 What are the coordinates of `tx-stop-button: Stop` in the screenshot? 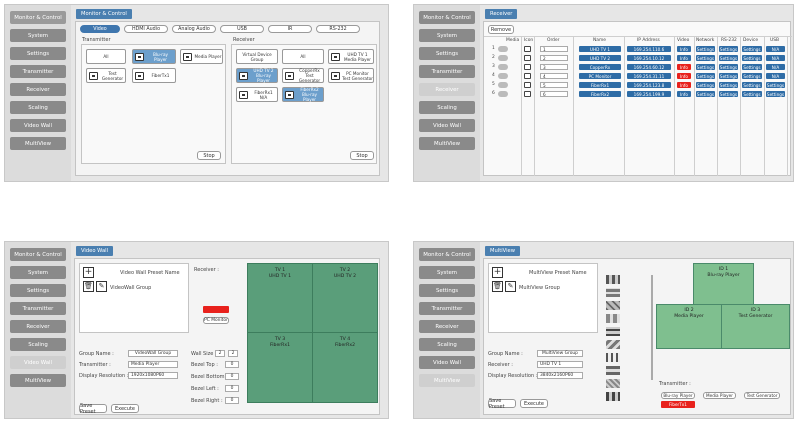 It's located at (209, 155).